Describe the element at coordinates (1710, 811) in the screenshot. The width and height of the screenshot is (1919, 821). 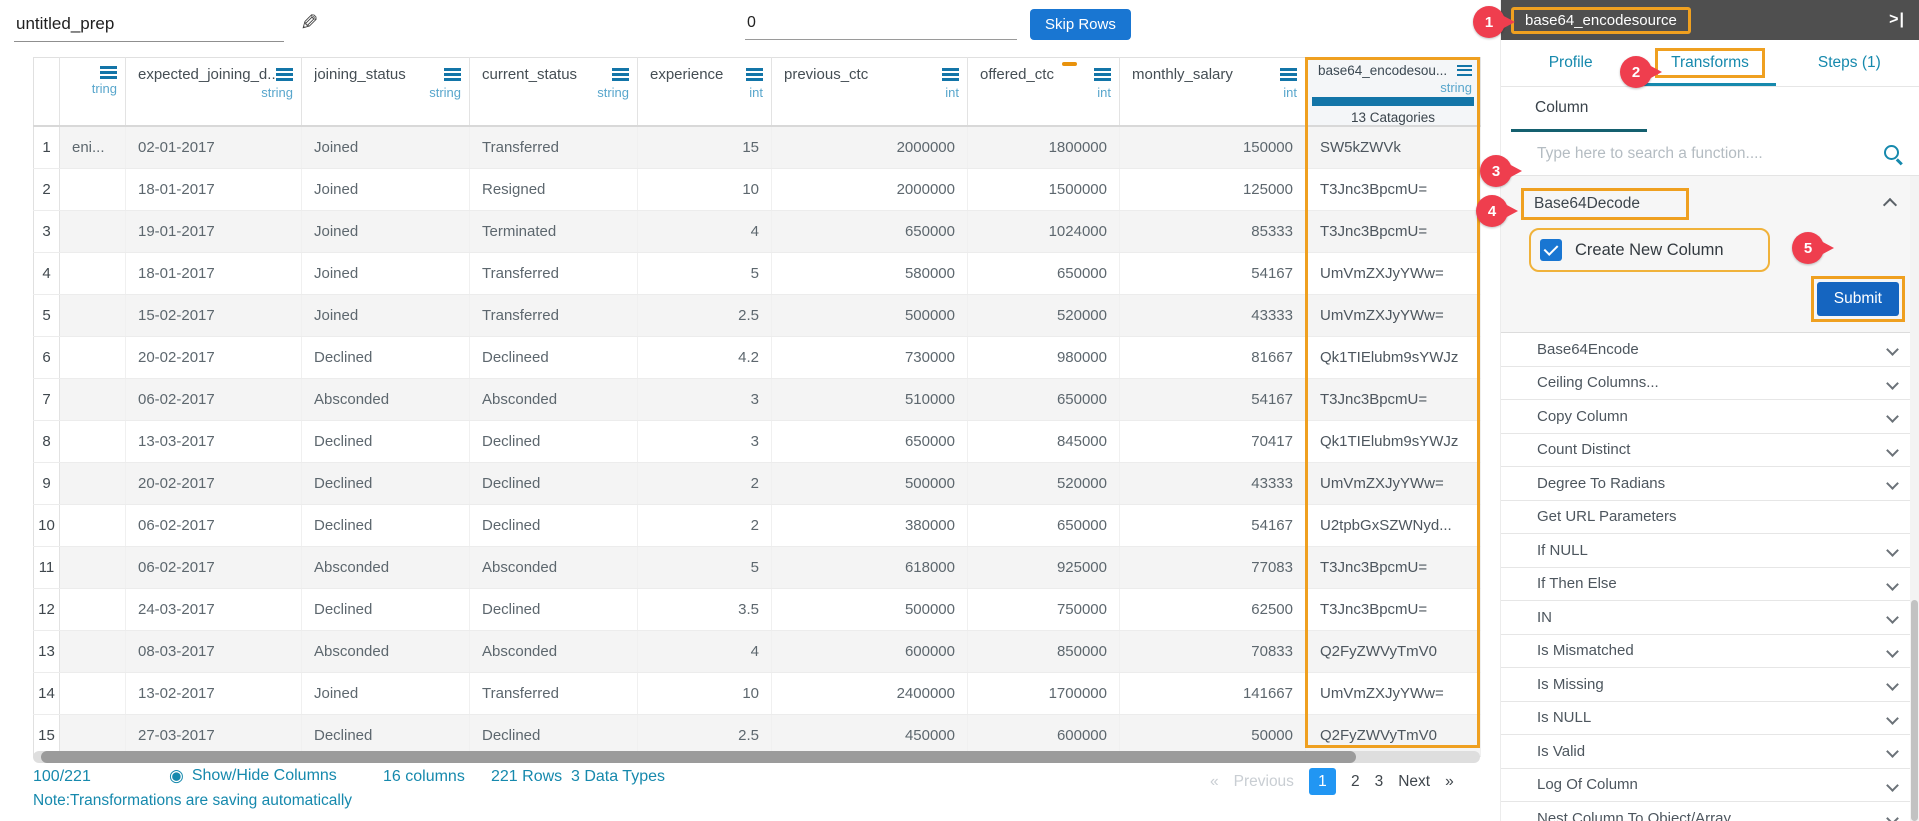
I see `function-item-nest-column-to-object-array: Nest Column To Object/Array` at that location.